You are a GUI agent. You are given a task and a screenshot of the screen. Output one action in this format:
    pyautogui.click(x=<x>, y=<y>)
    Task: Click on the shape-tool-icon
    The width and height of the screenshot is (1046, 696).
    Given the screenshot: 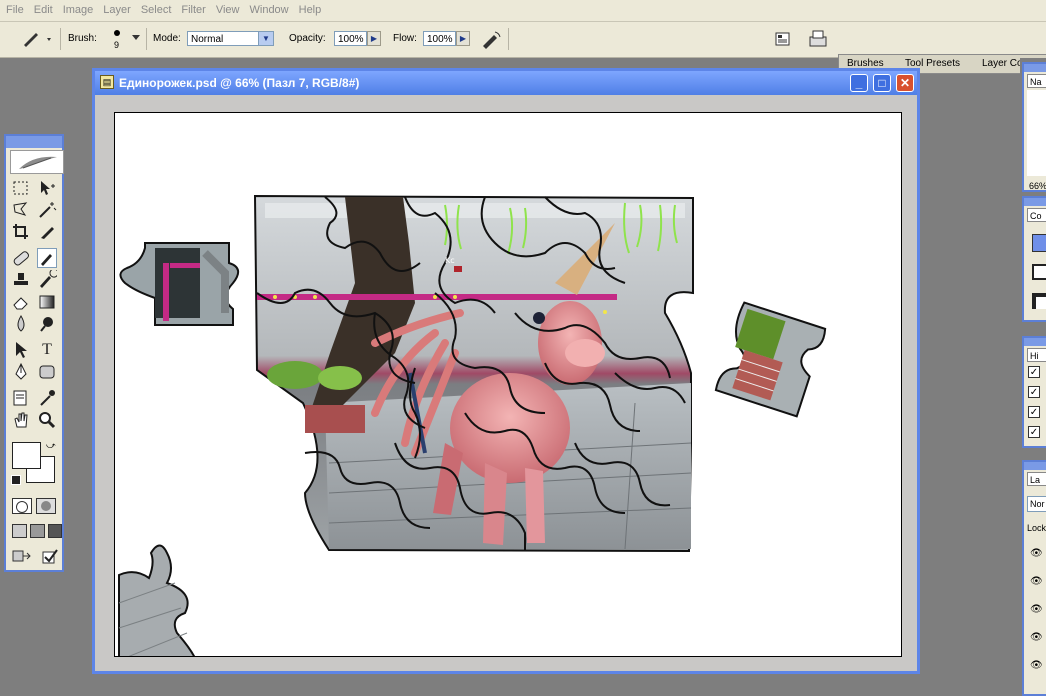 What is the action you would take?
    pyautogui.click(x=47, y=372)
    